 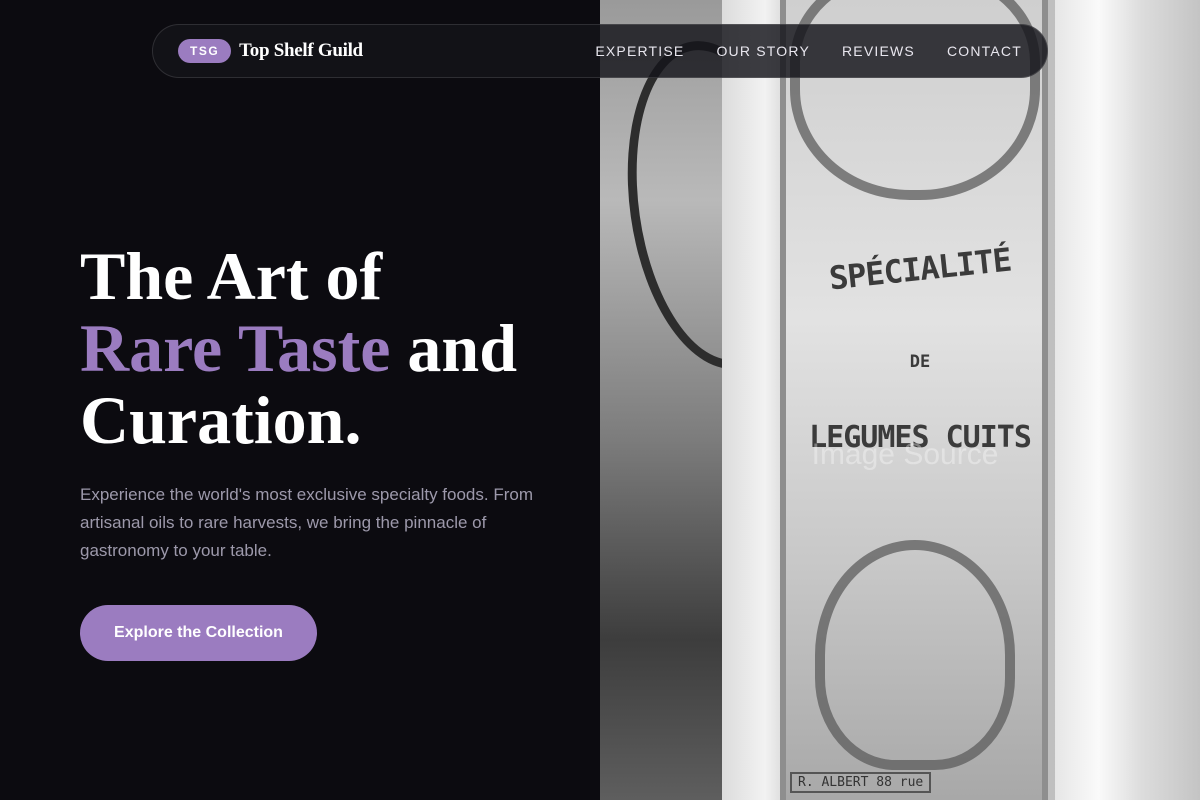 I want to click on sign-footer-plate: R. ALBERT 88 rue, so click(x=861, y=782).